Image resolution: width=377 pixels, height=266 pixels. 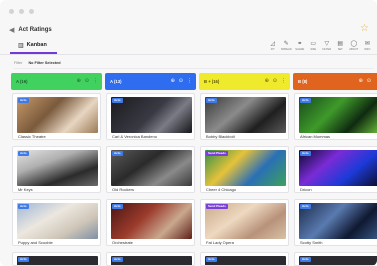 I want to click on filter-label: Filter, so click(x=18, y=63).